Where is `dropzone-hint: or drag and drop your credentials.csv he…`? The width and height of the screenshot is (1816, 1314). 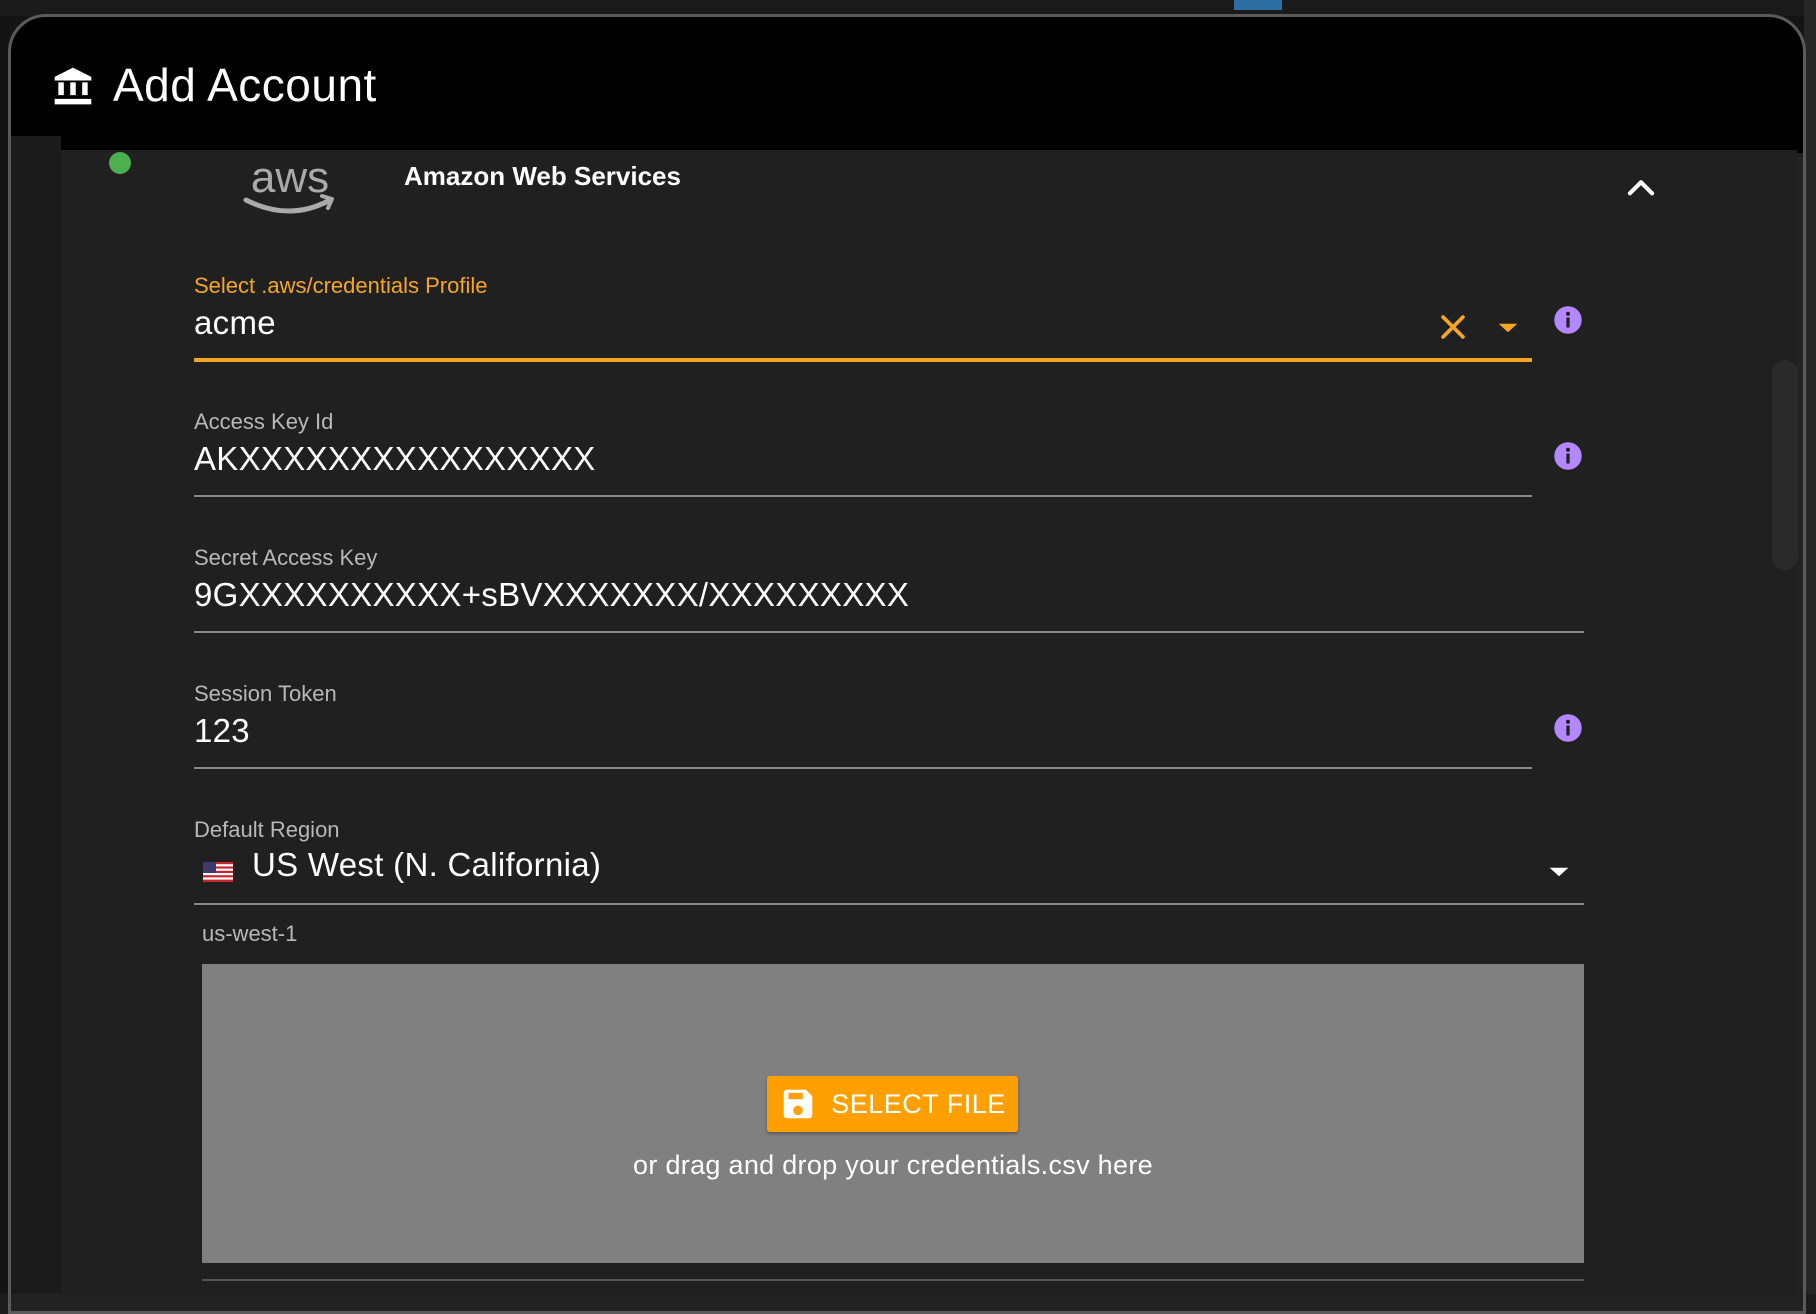
dropzone-hint: or drag and drop your credentials.csv he… is located at coordinates (893, 1165).